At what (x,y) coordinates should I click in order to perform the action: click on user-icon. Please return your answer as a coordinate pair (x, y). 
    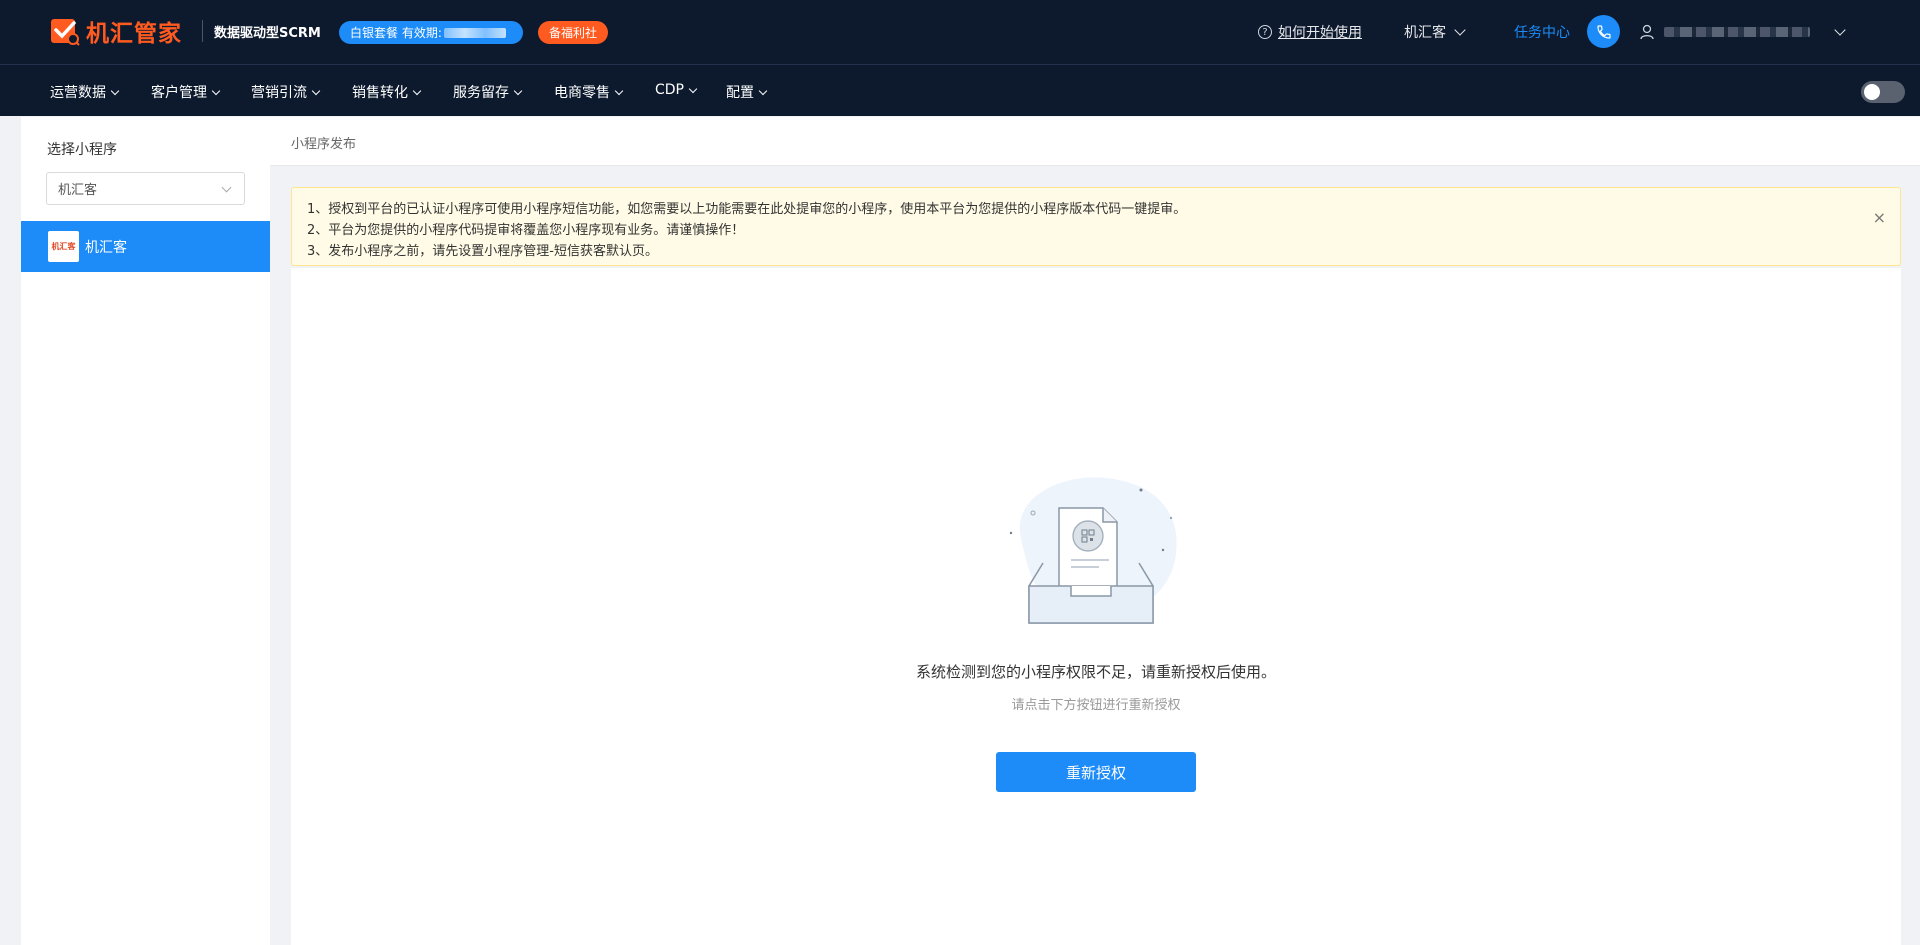
    Looking at the image, I should click on (1647, 32).